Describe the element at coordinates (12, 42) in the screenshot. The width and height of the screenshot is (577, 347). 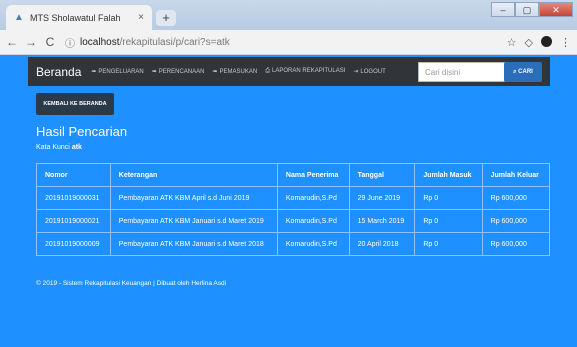
I see `back-arrow-icon: ←` at that location.